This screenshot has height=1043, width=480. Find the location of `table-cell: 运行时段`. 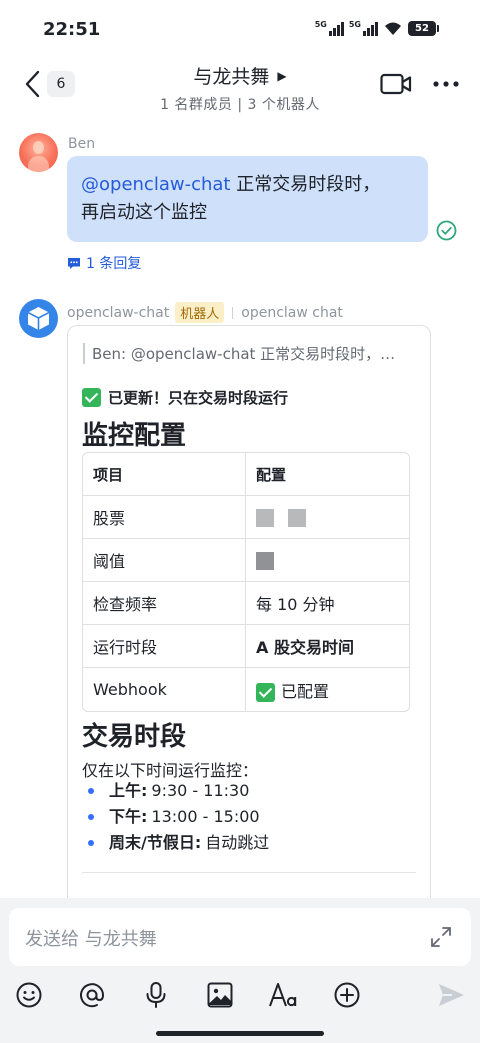

table-cell: 运行时段 is located at coordinates (164, 646).